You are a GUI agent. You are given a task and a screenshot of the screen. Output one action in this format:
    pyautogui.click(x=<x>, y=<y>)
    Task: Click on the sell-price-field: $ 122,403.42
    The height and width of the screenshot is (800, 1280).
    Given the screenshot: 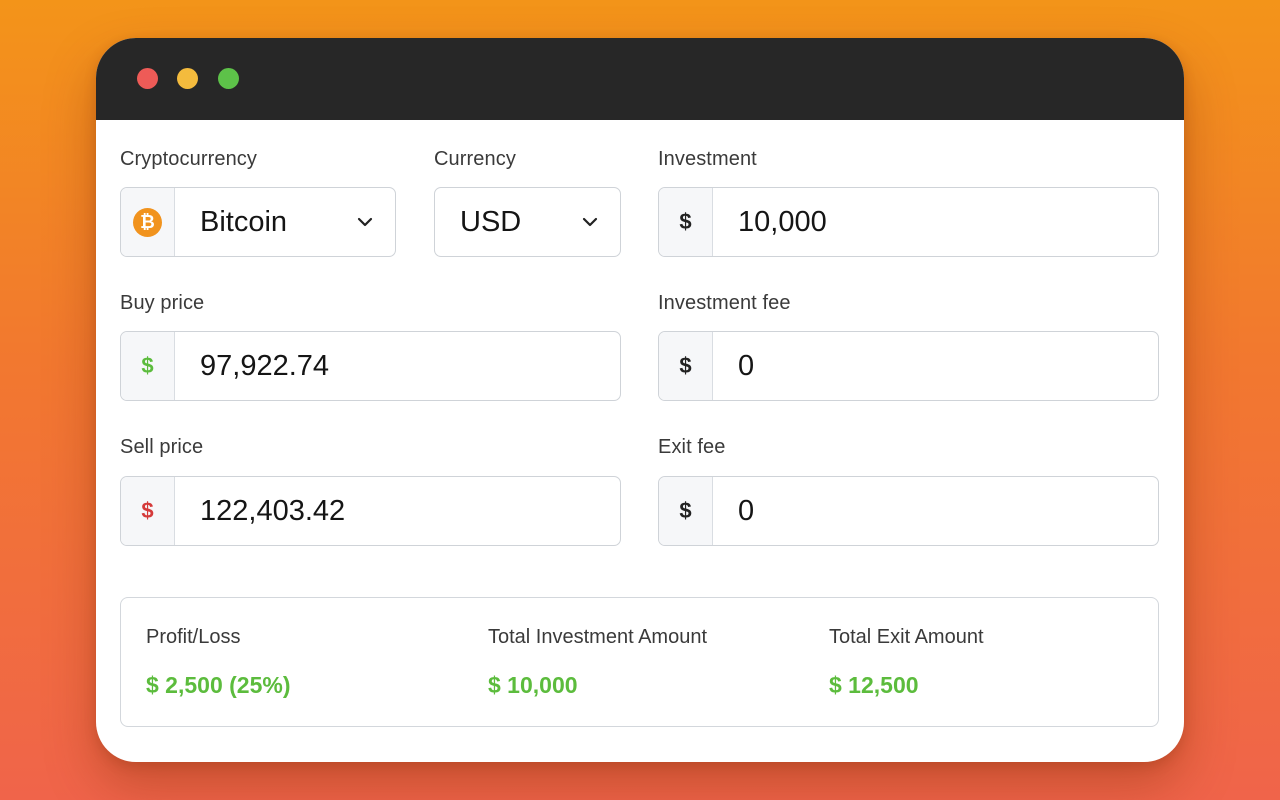 What is the action you would take?
    pyautogui.click(x=370, y=511)
    